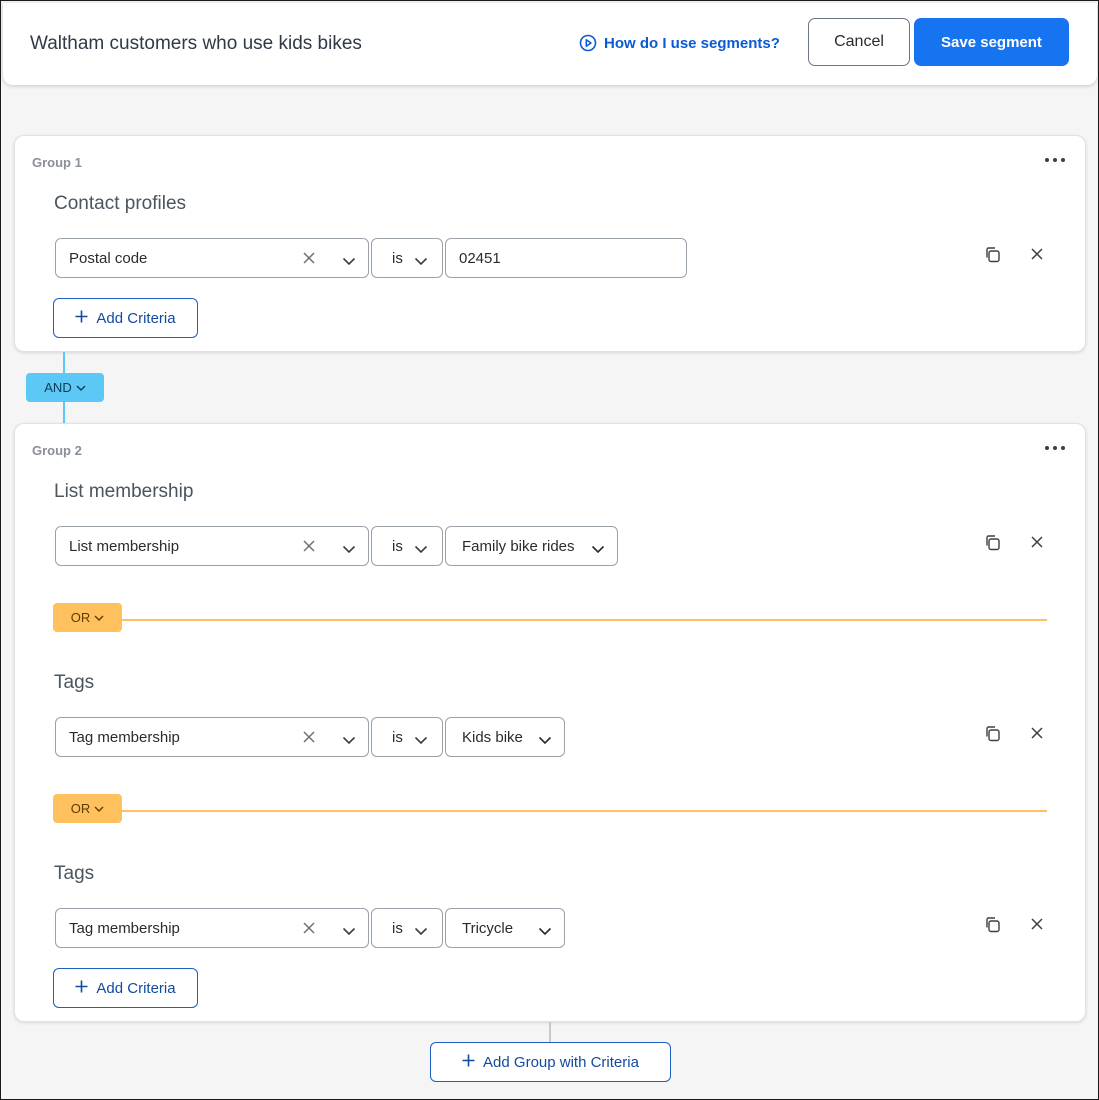 This screenshot has height=1100, width=1099. Describe the element at coordinates (550, 1032) in the screenshot. I see `group-connector-line` at that location.